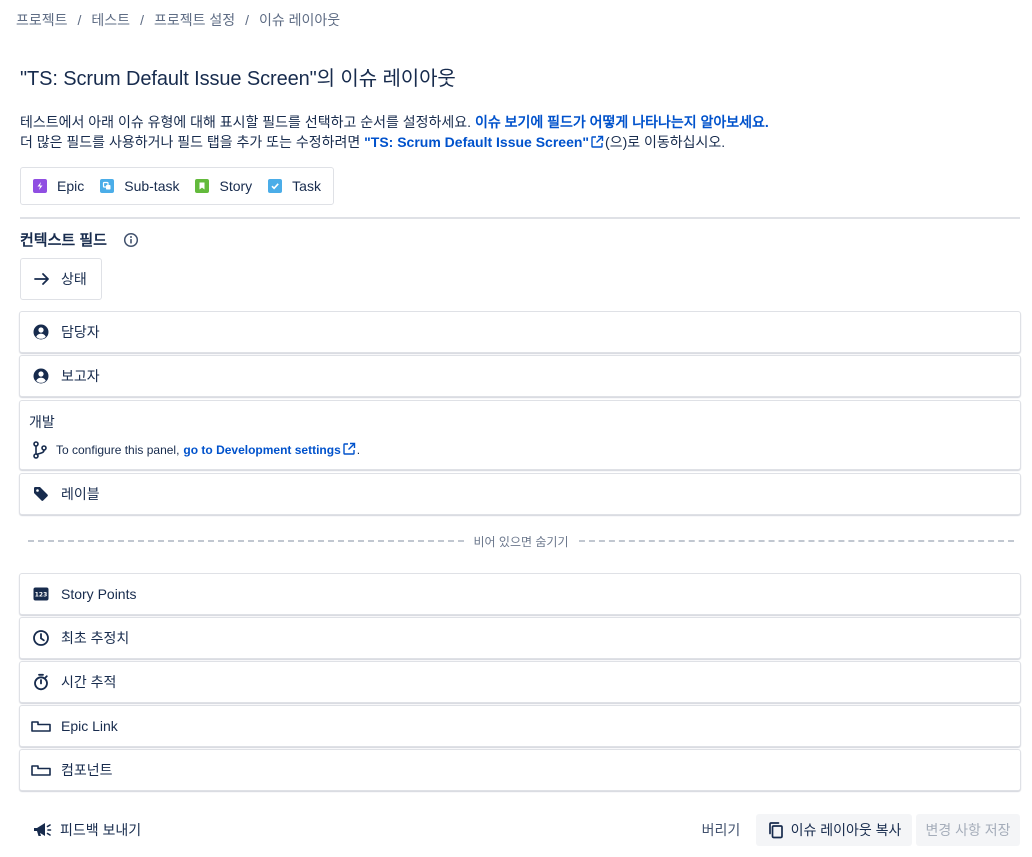  I want to click on feedback-button: 피드백 보내기, so click(86, 830).